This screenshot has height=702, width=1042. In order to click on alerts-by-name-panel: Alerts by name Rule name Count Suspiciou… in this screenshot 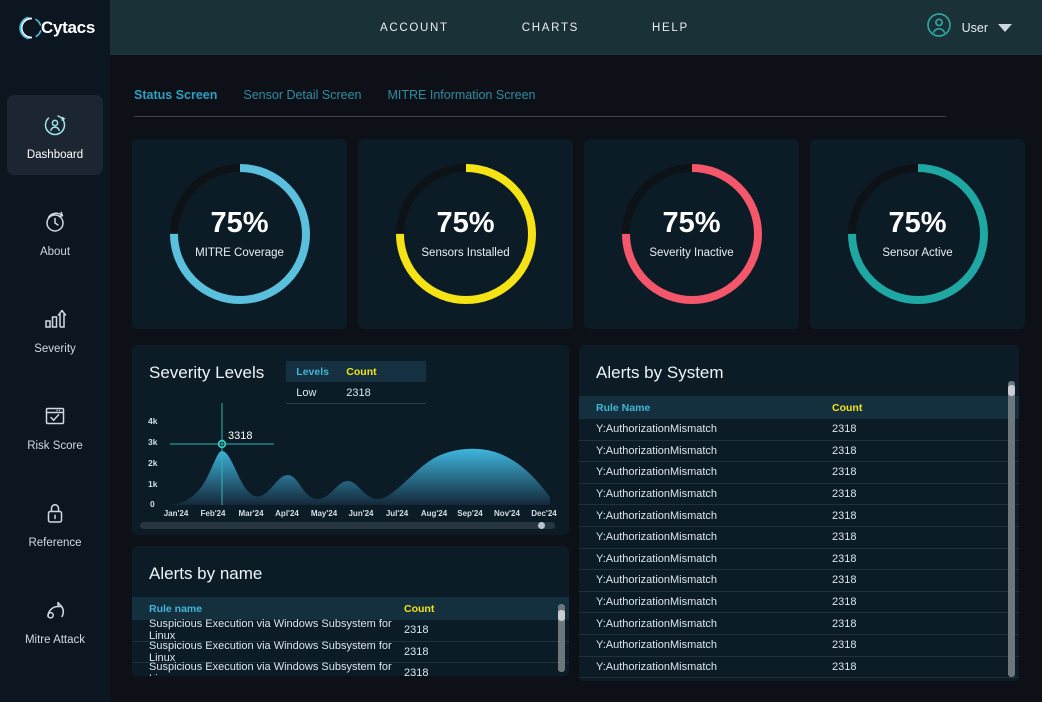, I will do `click(350, 611)`.